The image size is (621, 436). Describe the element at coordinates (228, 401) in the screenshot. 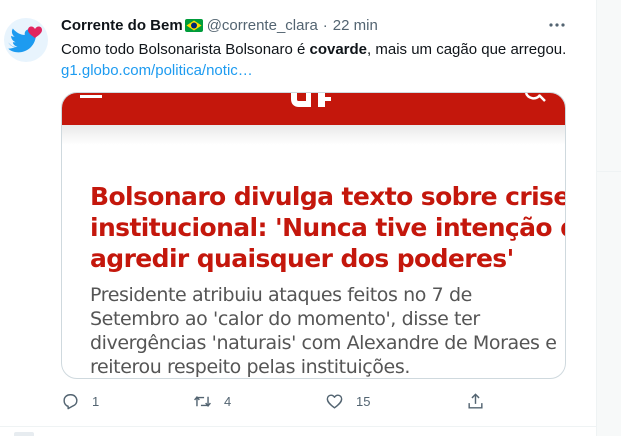

I see `retweet-count: 4` at that location.